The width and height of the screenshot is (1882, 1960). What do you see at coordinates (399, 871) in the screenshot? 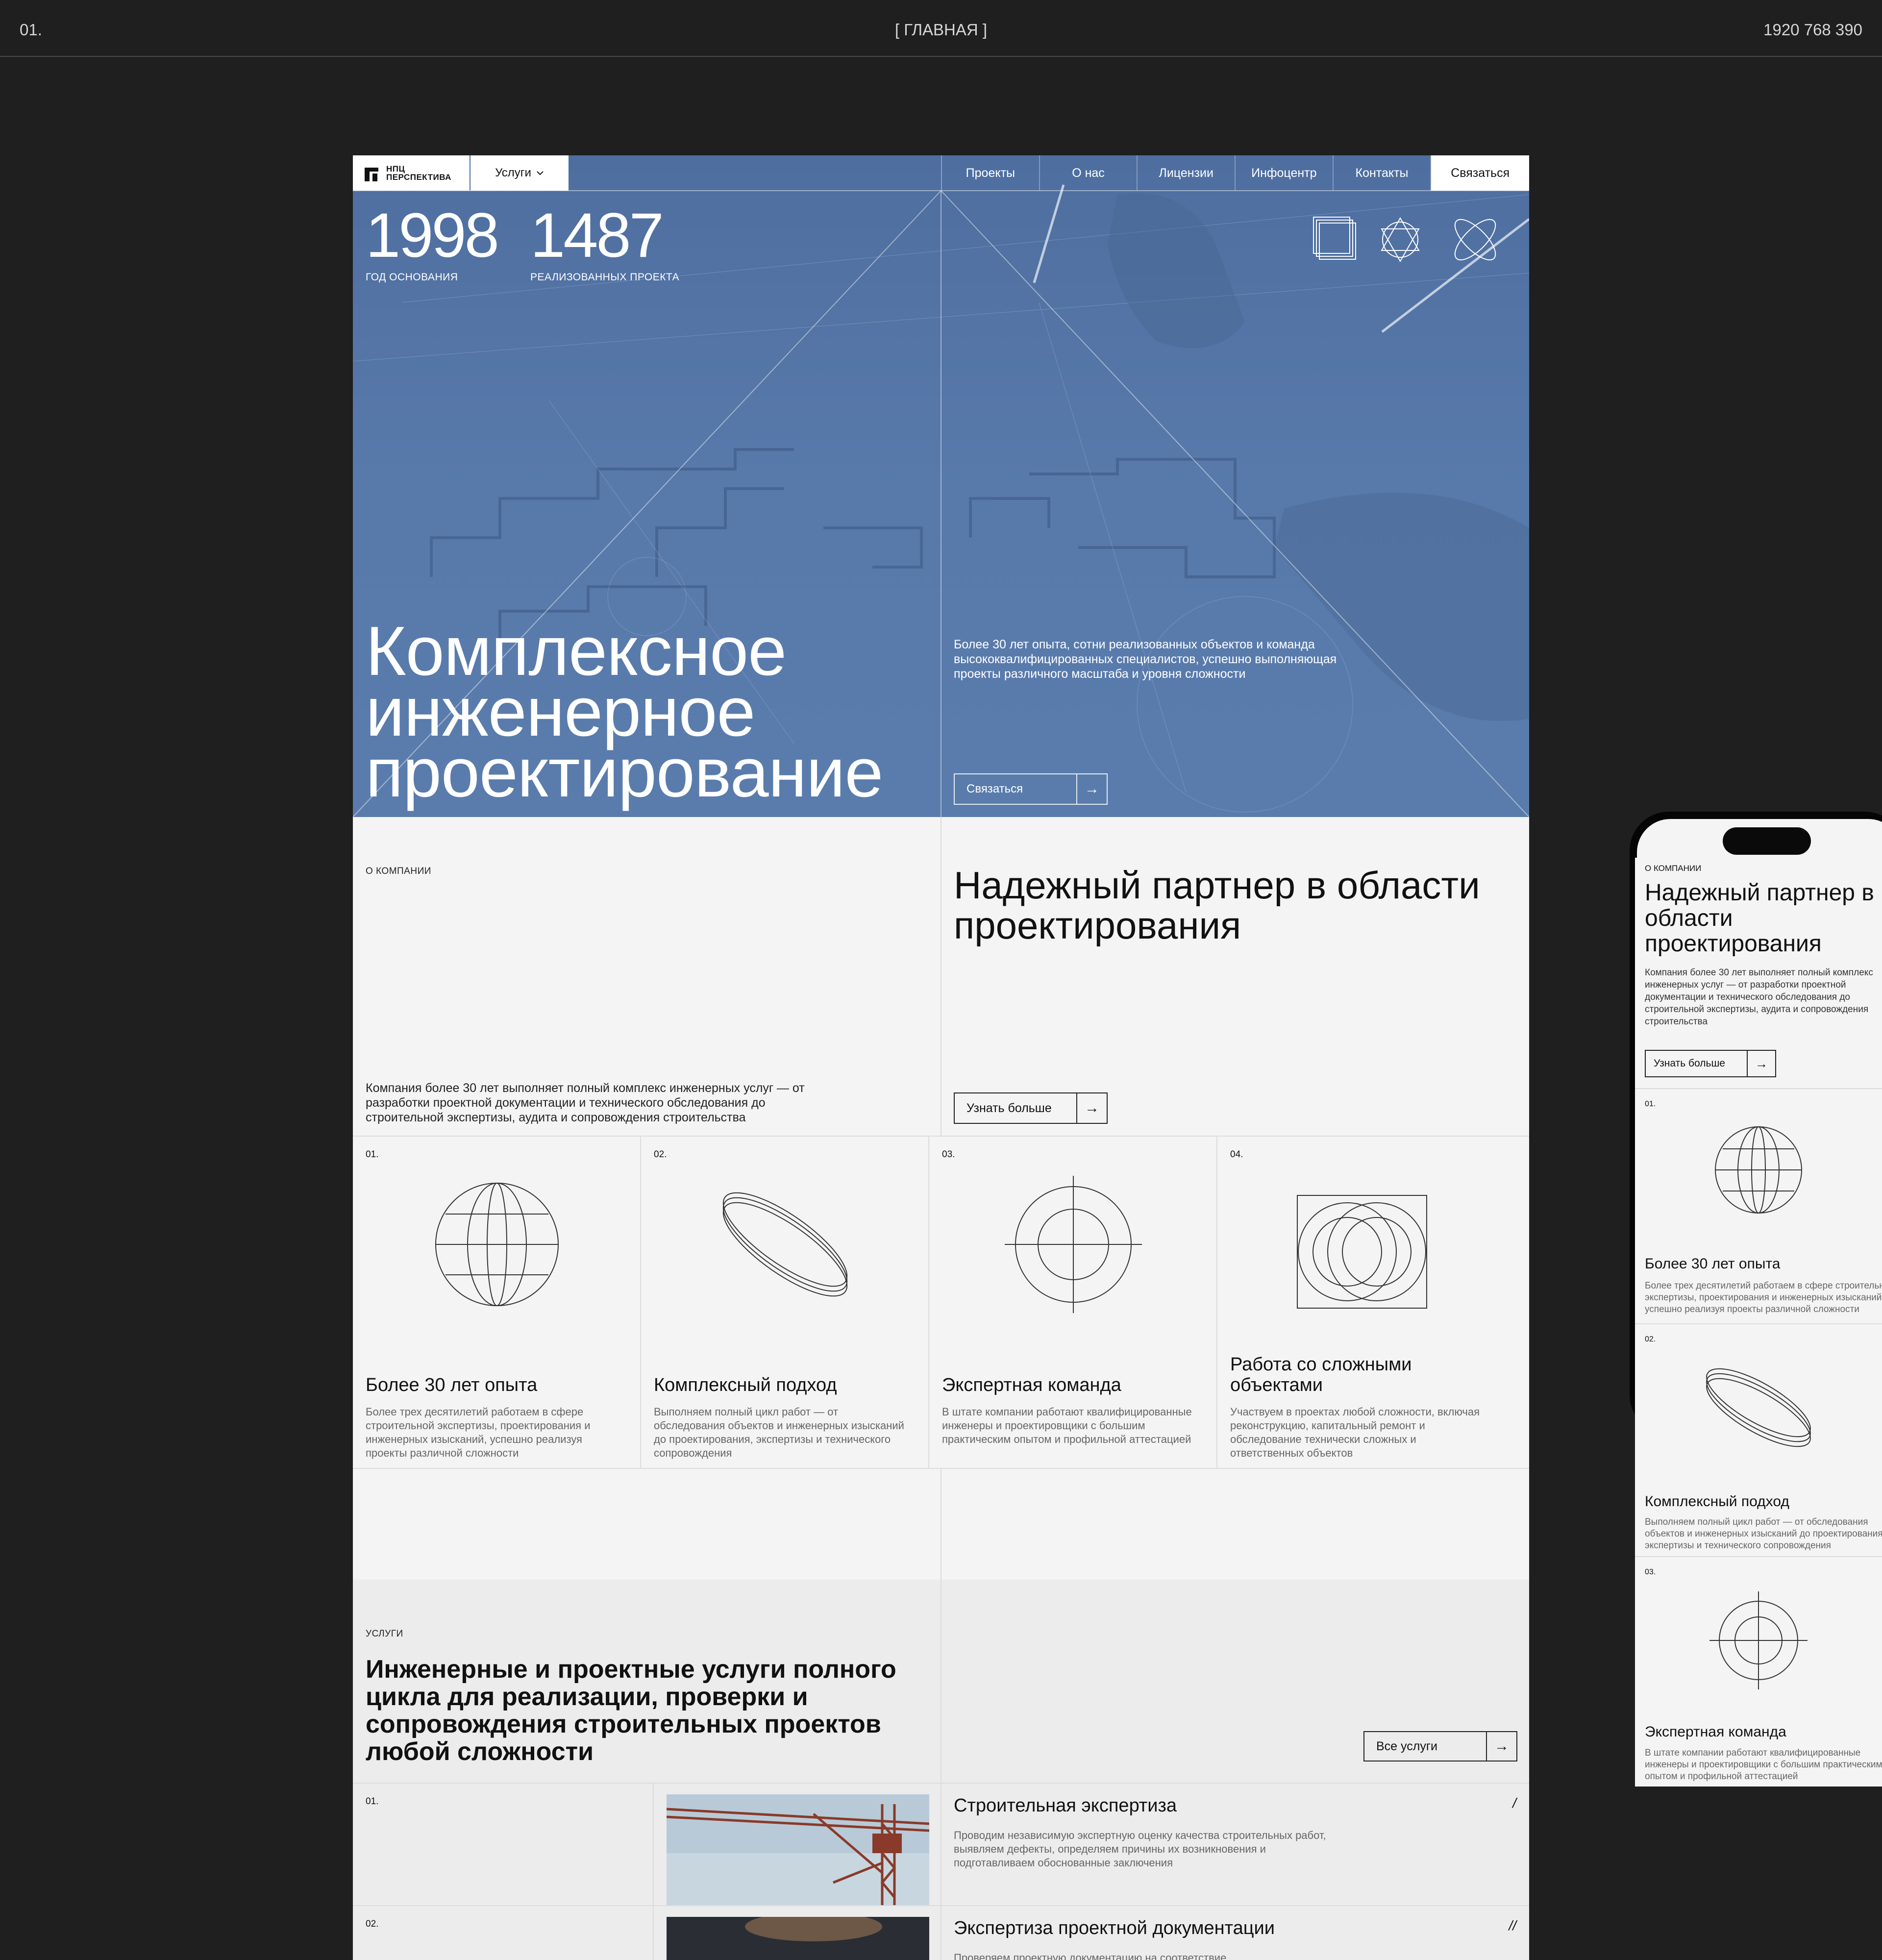
I see `about-label: О КОМПАНИИ` at bounding box center [399, 871].